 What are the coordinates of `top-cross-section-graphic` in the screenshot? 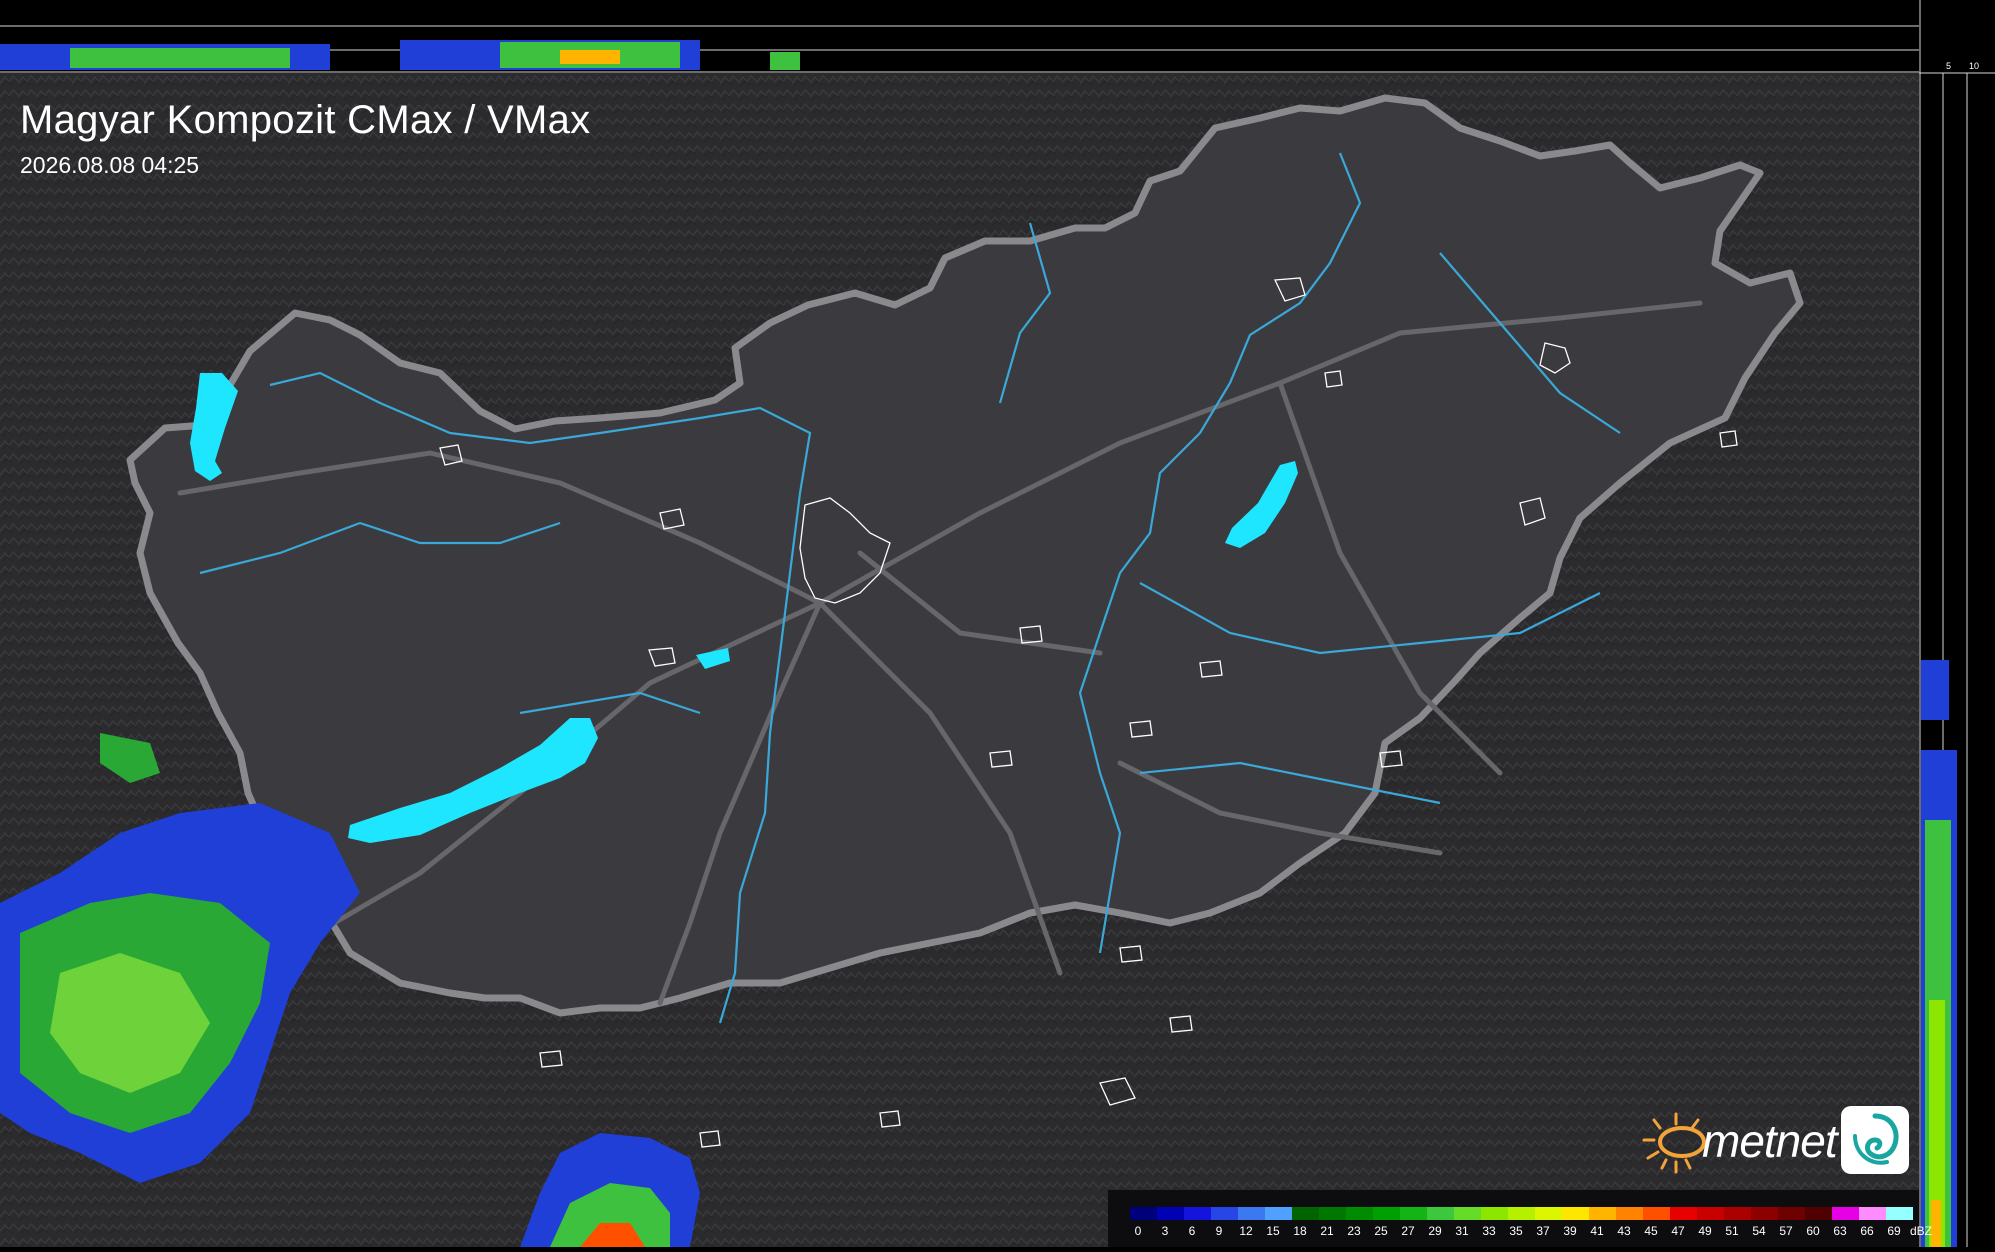 It's located at (959, 49).